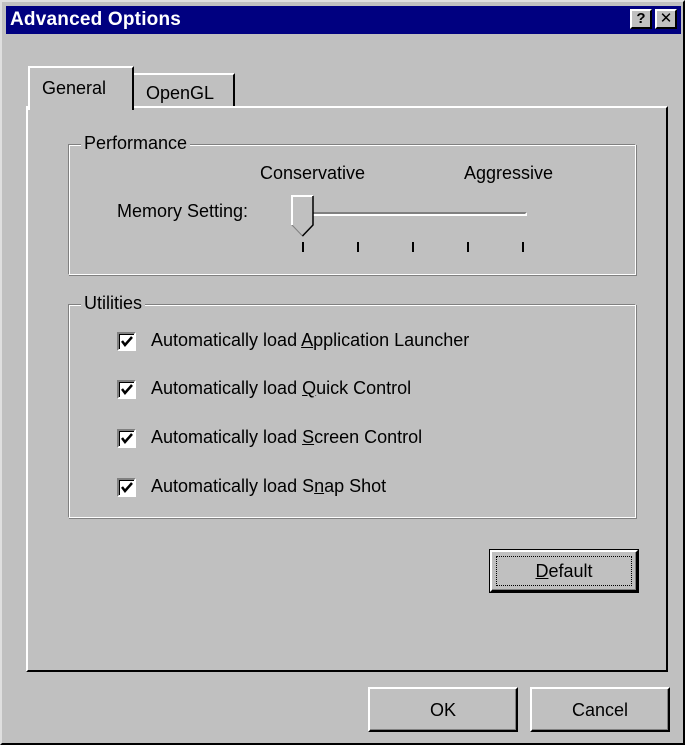 The width and height of the screenshot is (685, 745). I want to click on tab-opengl-label: OpenGL, so click(180, 93).